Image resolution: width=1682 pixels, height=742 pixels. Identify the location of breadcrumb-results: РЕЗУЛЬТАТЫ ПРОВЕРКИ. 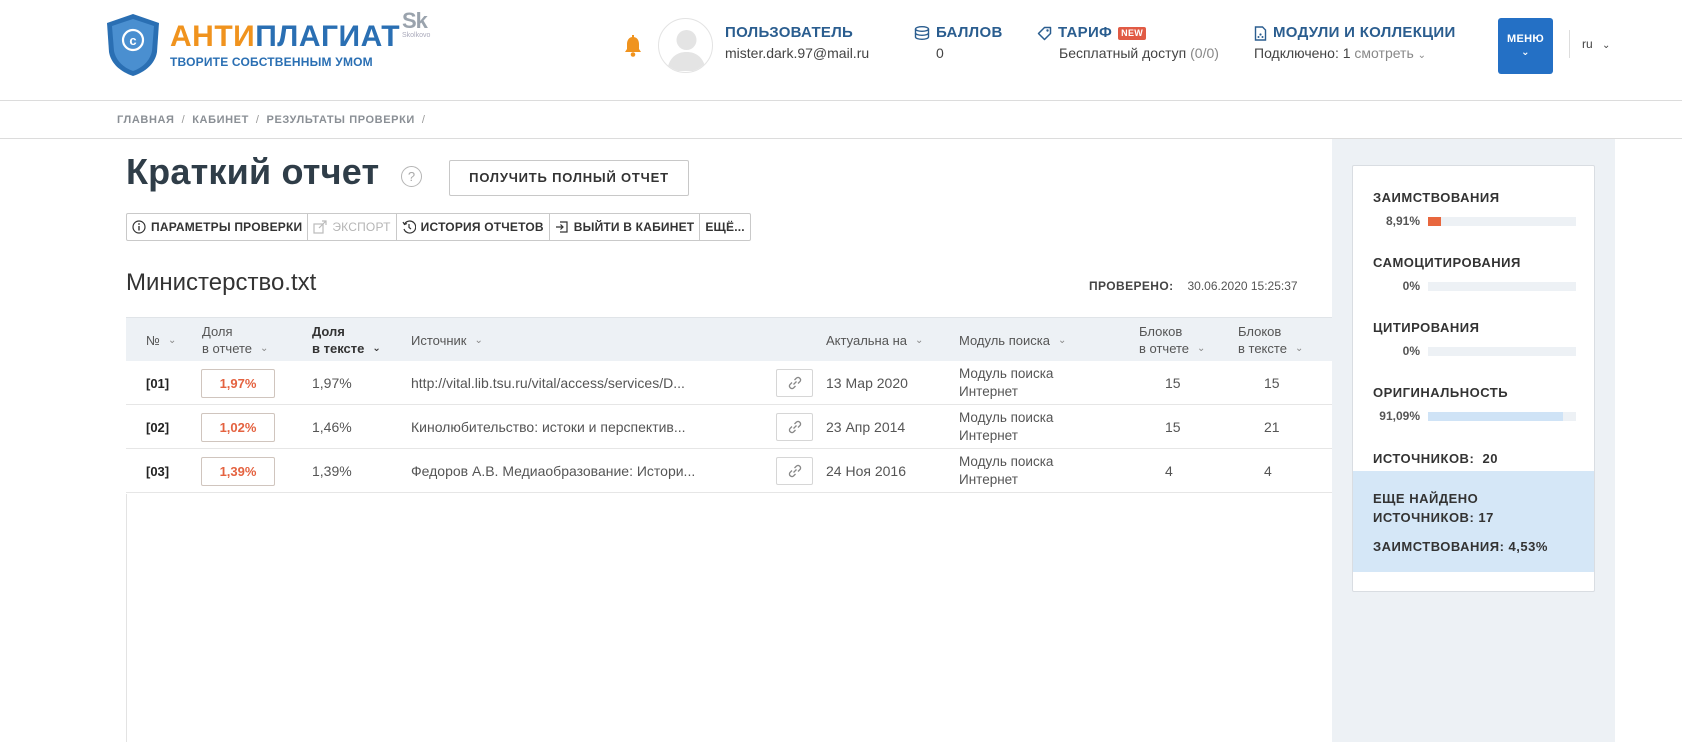
(341, 120).